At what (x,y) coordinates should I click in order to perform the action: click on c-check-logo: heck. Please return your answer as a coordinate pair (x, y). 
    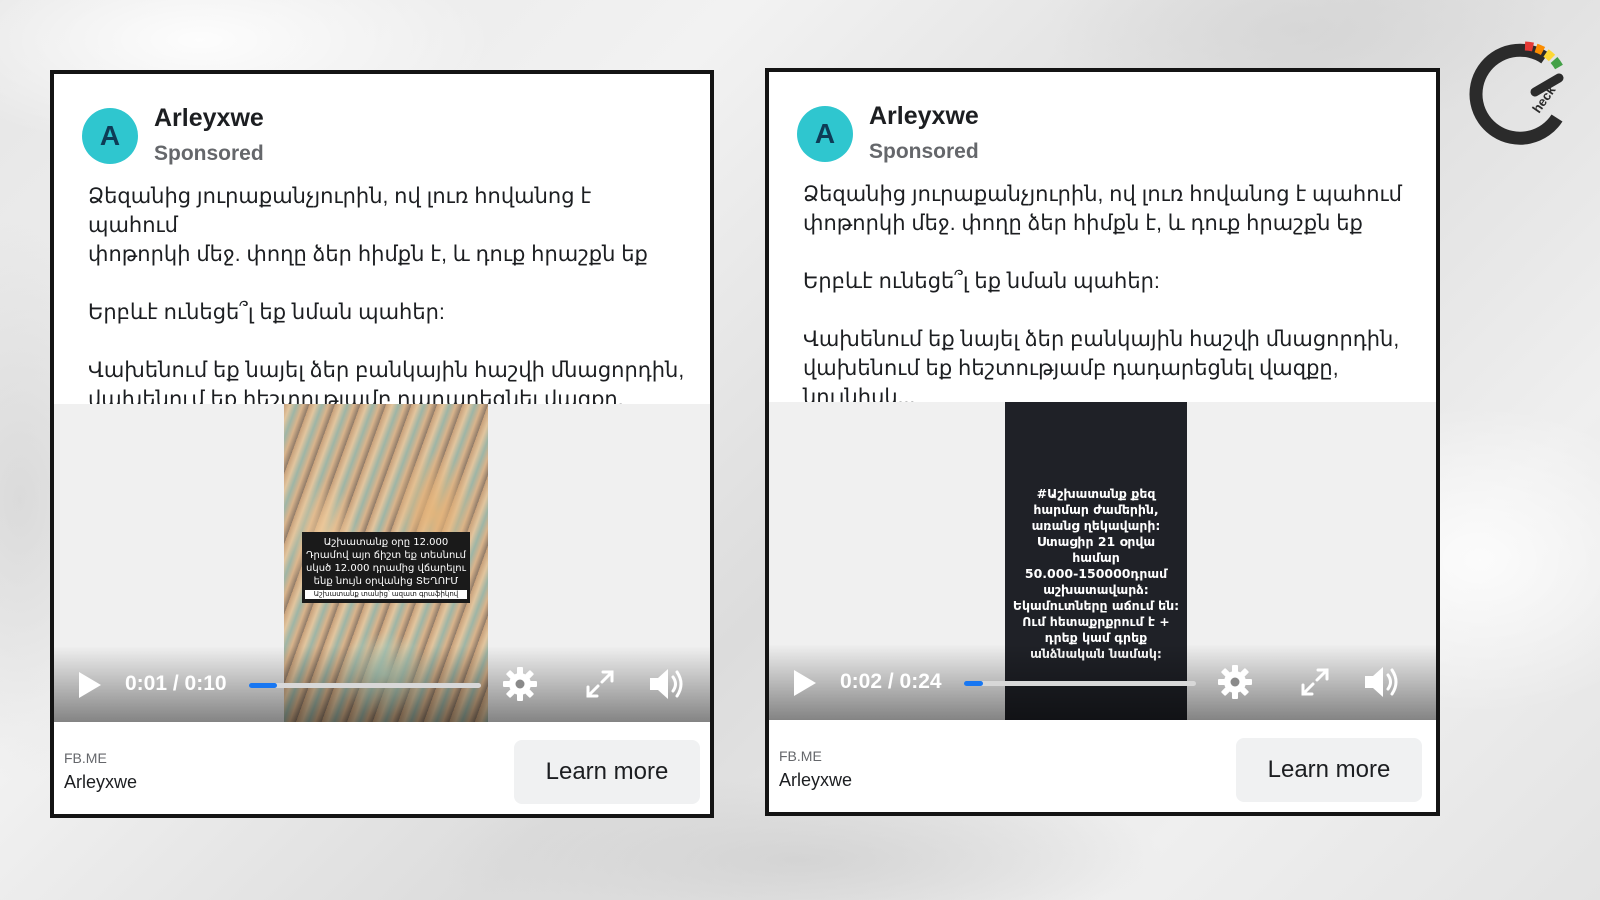
    Looking at the image, I should click on (1516, 93).